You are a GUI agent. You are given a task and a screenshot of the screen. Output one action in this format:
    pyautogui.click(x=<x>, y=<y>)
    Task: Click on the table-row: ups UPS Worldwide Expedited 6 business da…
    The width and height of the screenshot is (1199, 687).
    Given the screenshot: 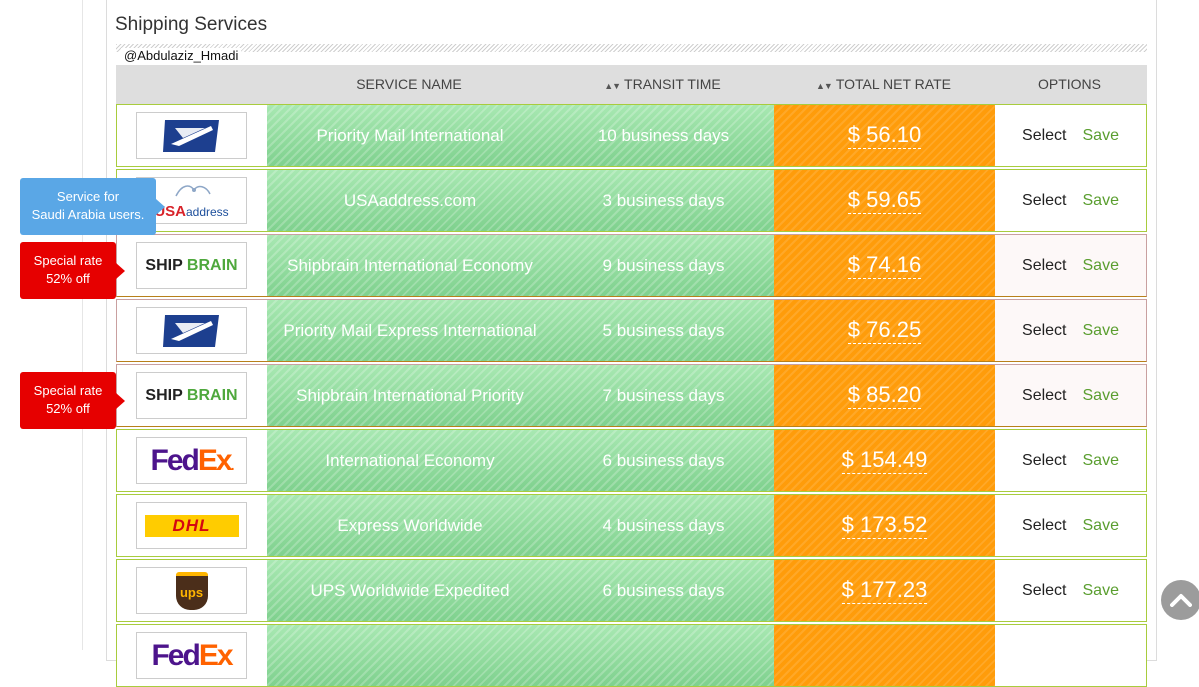 What is the action you would take?
    pyautogui.click(x=631, y=590)
    